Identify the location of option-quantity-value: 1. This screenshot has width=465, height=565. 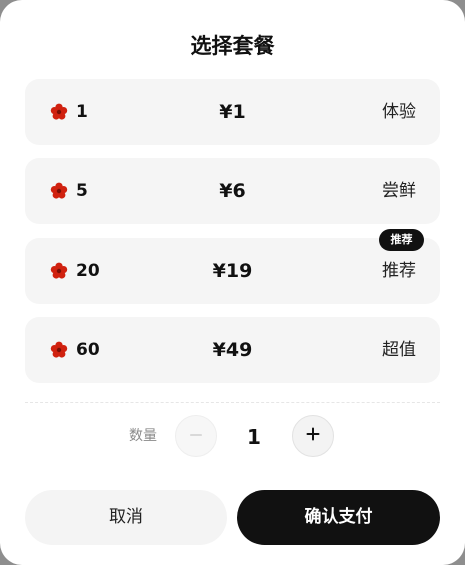
(82, 112).